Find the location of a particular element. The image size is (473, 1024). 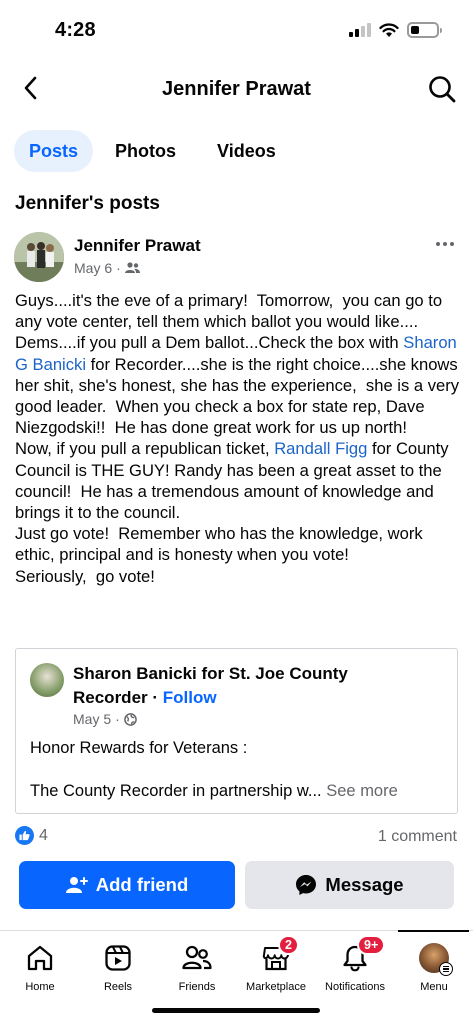

friends-nav-icon is located at coordinates (197, 958).